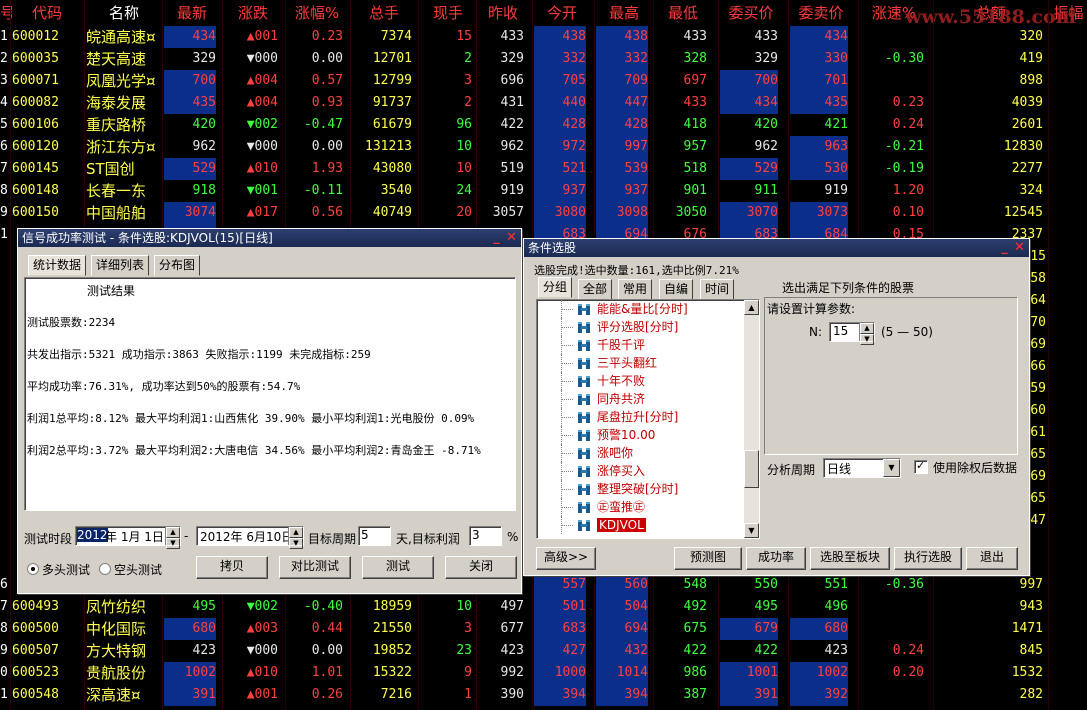 This screenshot has height=710, width=1087. I want to click on tree-item: 预警10.00, so click(608, 435).